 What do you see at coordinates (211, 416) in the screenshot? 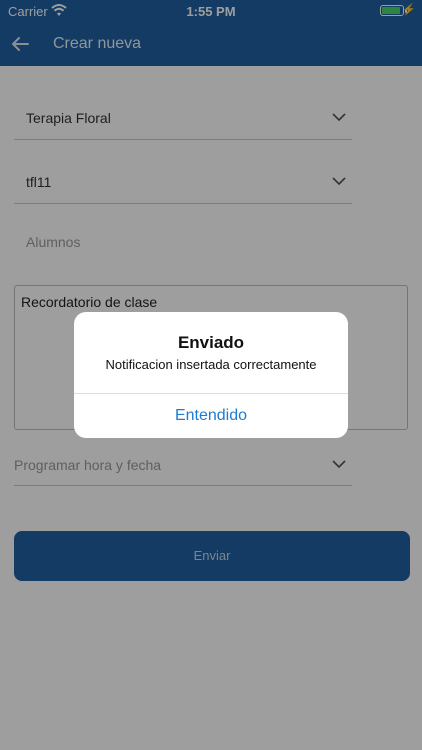
I see `alert-ok-button: Entendido` at bounding box center [211, 416].